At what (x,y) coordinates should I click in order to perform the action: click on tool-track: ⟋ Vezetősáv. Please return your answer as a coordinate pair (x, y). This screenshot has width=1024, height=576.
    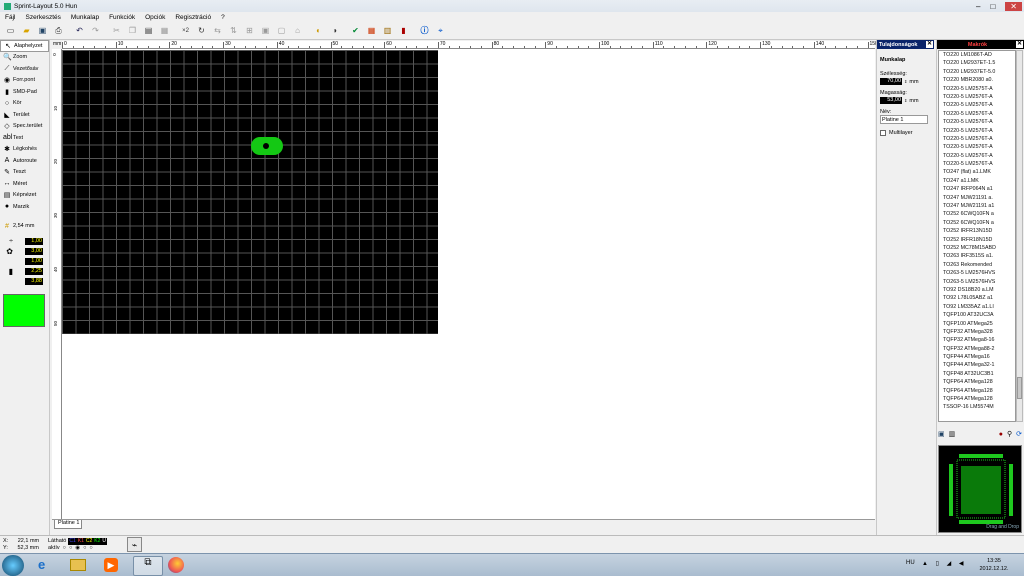
    Looking at the image, I should click on (24, 69).